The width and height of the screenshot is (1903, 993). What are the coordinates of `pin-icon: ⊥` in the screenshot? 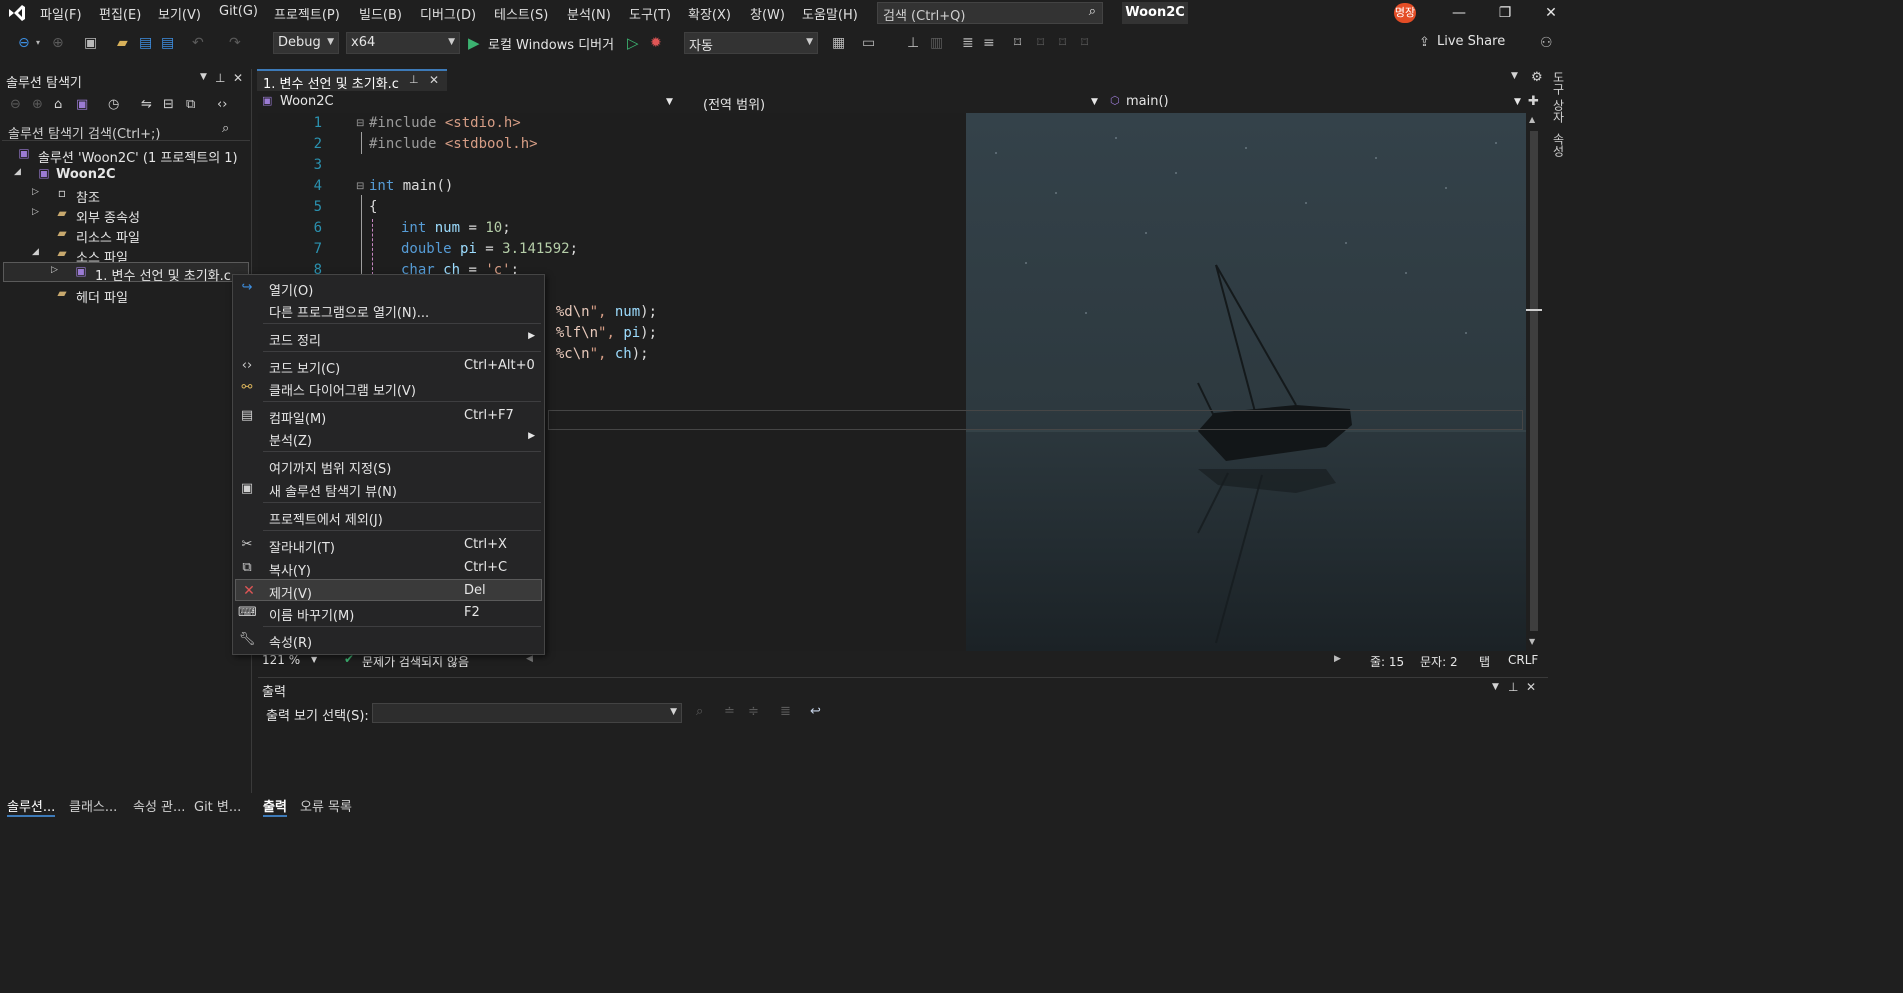 It's located at (1513, 687).